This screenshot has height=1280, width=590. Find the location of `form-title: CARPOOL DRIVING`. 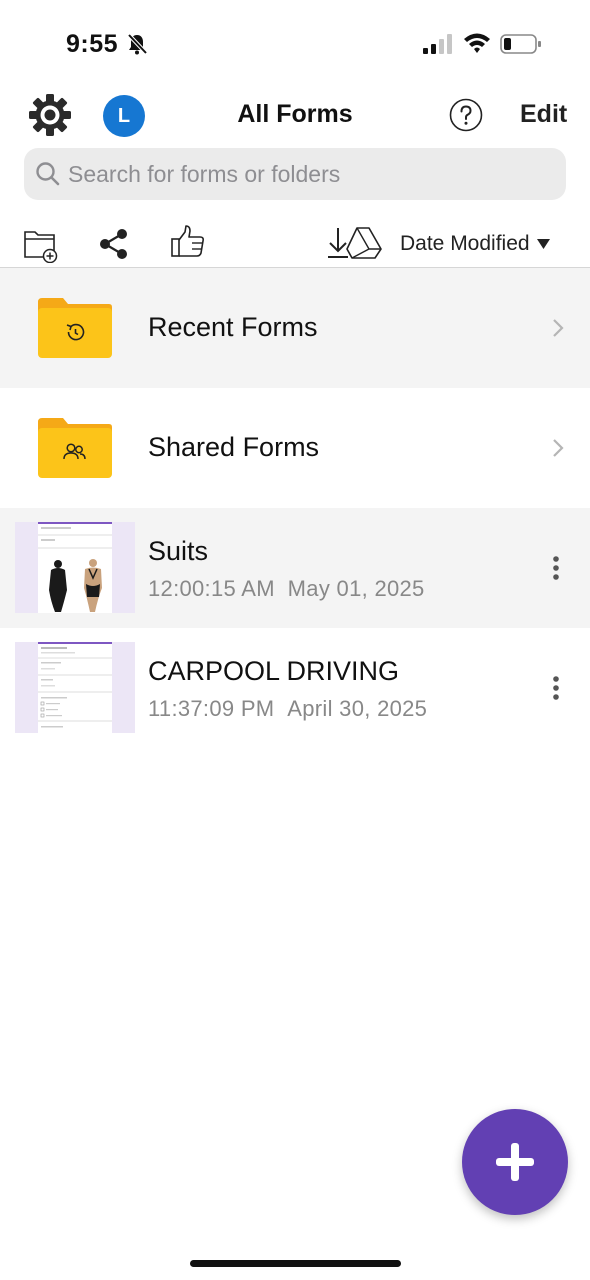

form-title: CARPOOL DRIVING is located at coordinates (274, 671).